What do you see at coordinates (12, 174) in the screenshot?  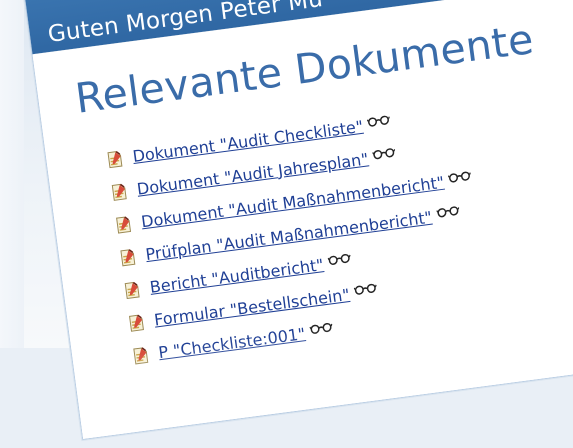 I see `left-margin` at bounding box center [12, 174].